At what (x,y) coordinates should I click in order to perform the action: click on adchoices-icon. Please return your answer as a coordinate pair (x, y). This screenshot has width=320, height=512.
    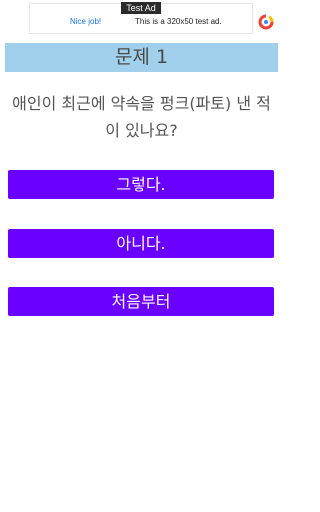
    Looking at the image, I should click on (266, 22).